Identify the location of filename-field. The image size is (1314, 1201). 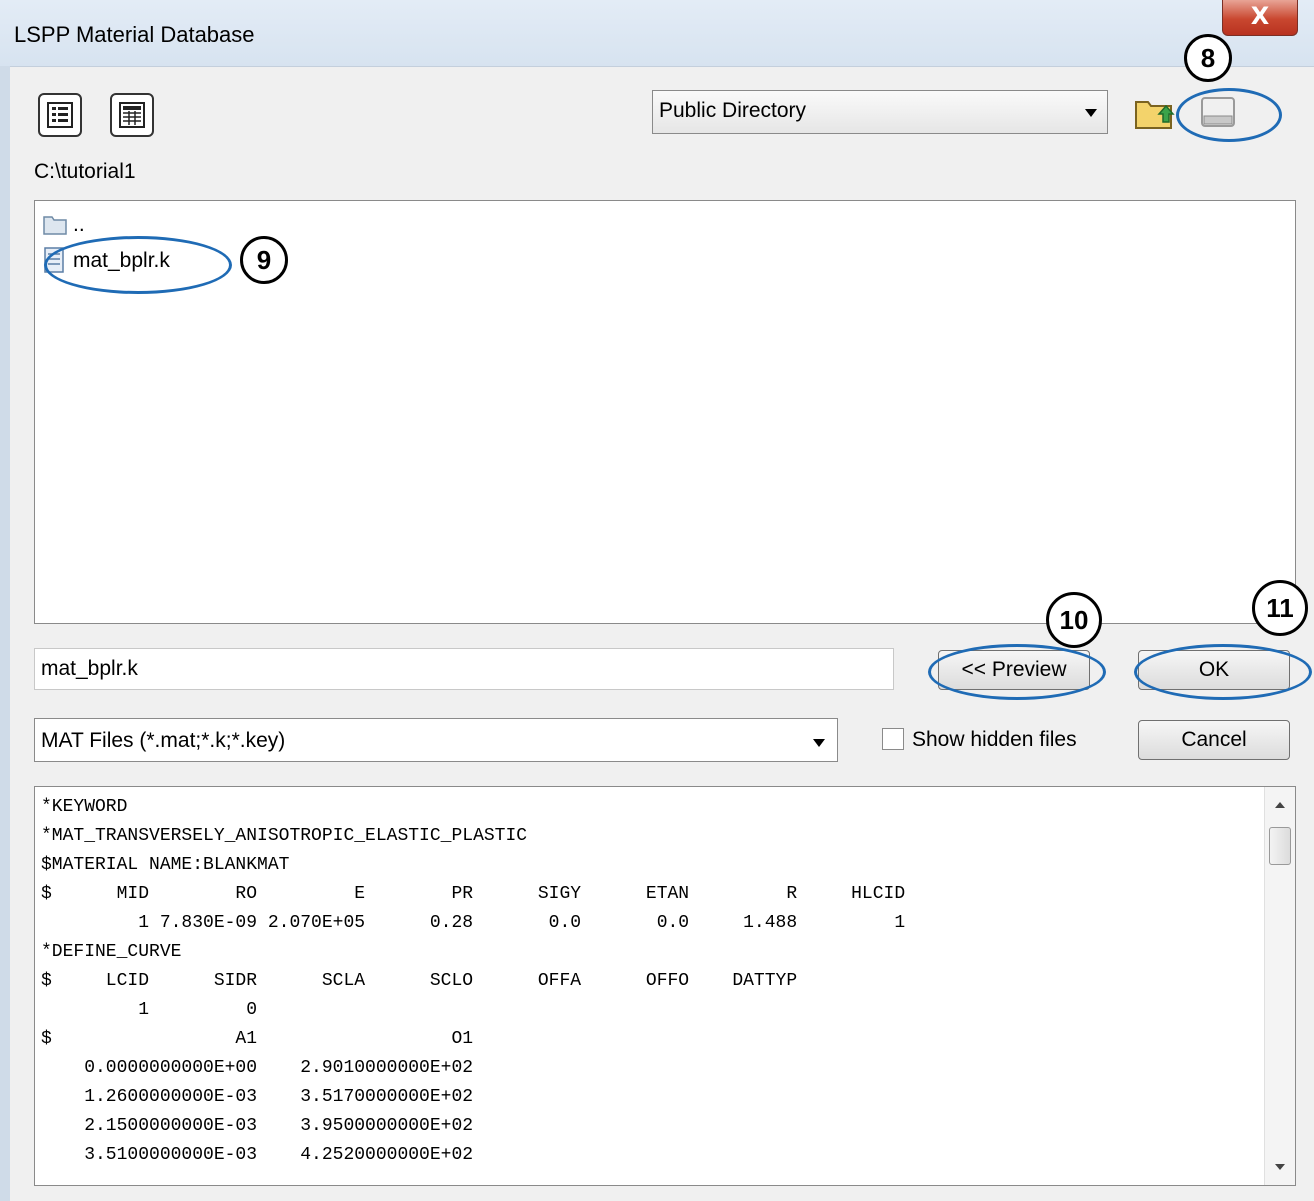
(461, 669).